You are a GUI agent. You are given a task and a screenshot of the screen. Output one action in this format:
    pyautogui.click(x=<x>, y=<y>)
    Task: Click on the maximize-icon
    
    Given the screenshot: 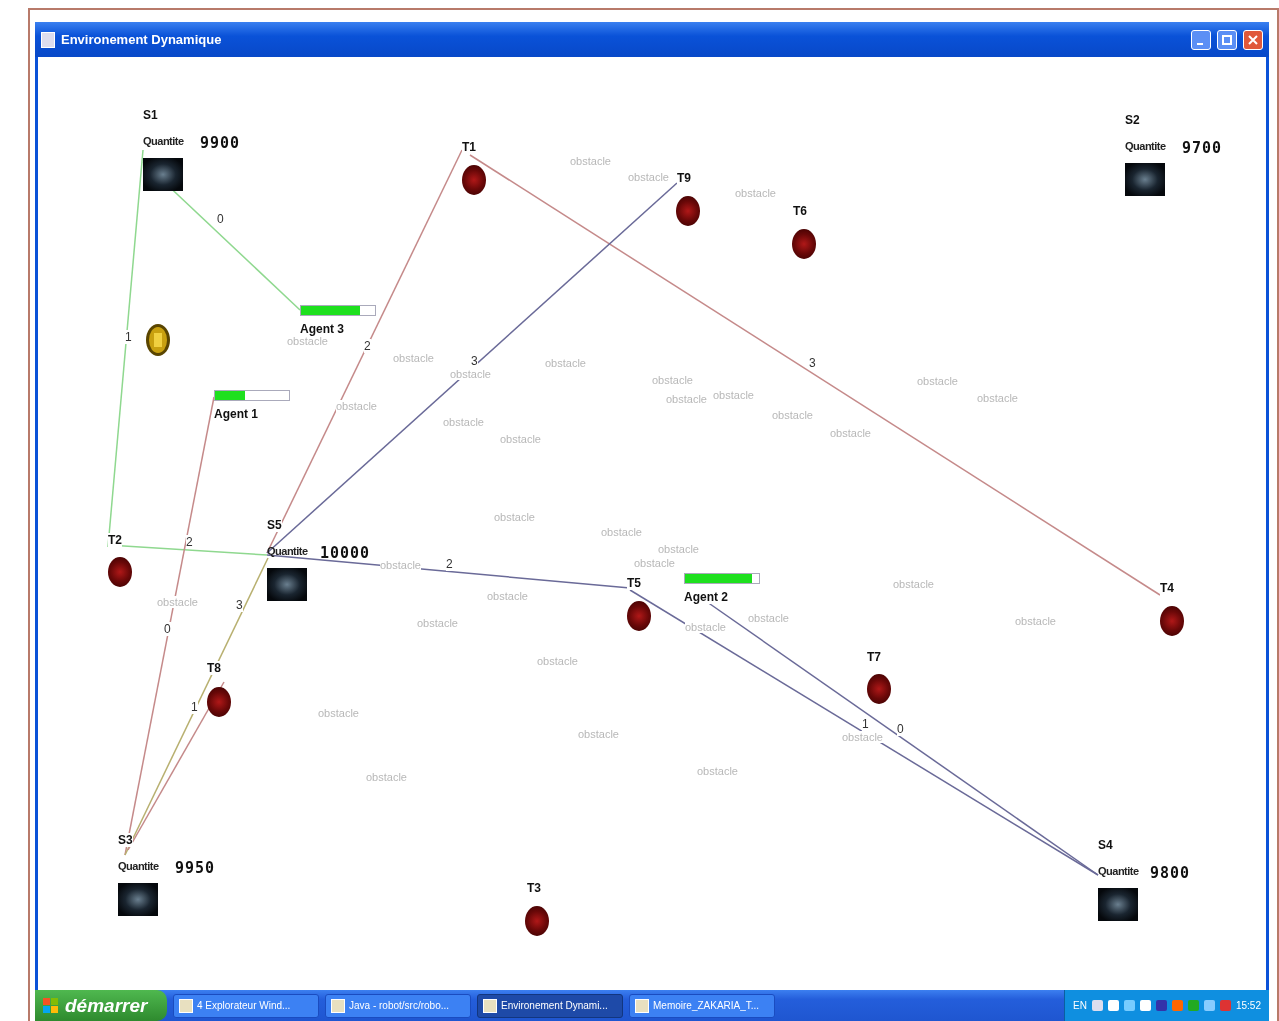 What is the action you would take?
    pyautogui.click(x=1227, y=39)
    